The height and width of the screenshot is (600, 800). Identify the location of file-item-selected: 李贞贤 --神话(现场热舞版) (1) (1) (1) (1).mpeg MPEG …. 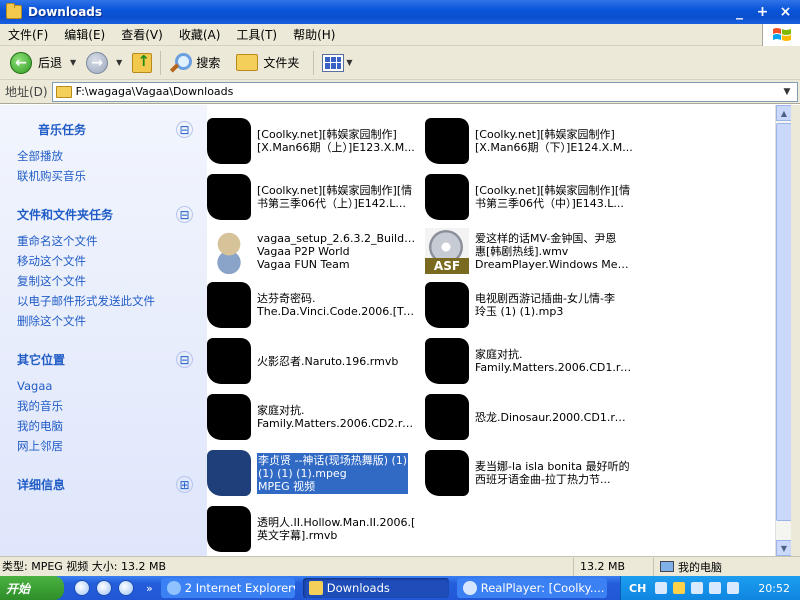
(312, 473).